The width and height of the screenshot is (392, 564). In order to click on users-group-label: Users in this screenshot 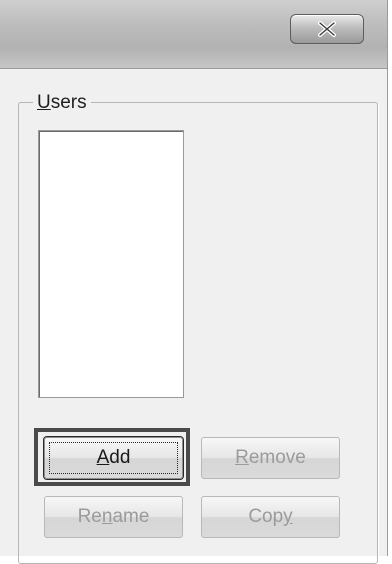, I will do `click(62, 103)`.